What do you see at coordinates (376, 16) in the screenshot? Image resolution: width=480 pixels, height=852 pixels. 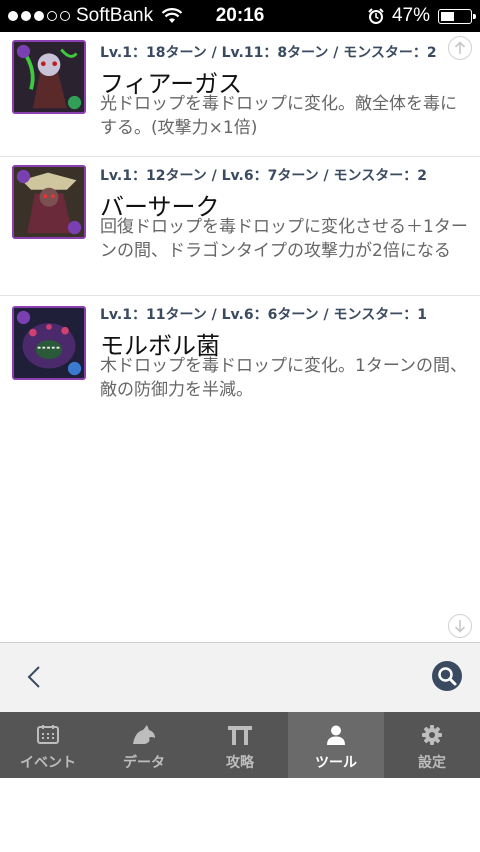 I see `alarm-icon` at bounding box center [376, 16].